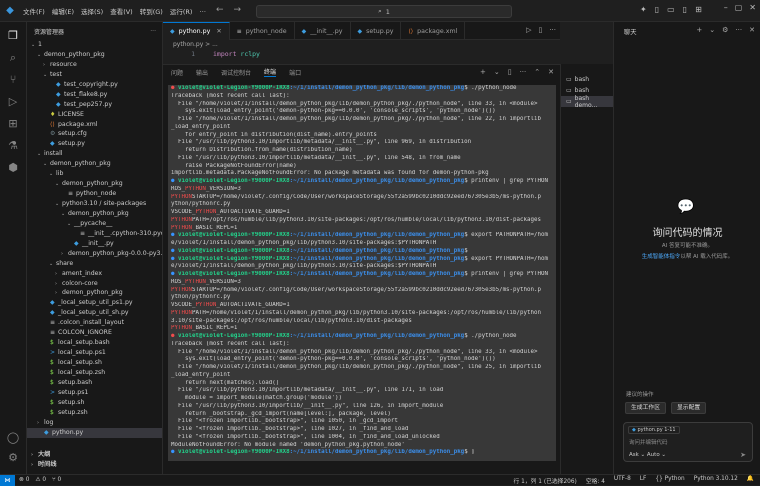 The height and width of the screenshot is (486, 760). Describe the element at coordinates (13, 58) in the screenshot. I see `search-icon: ⌕` at that location.